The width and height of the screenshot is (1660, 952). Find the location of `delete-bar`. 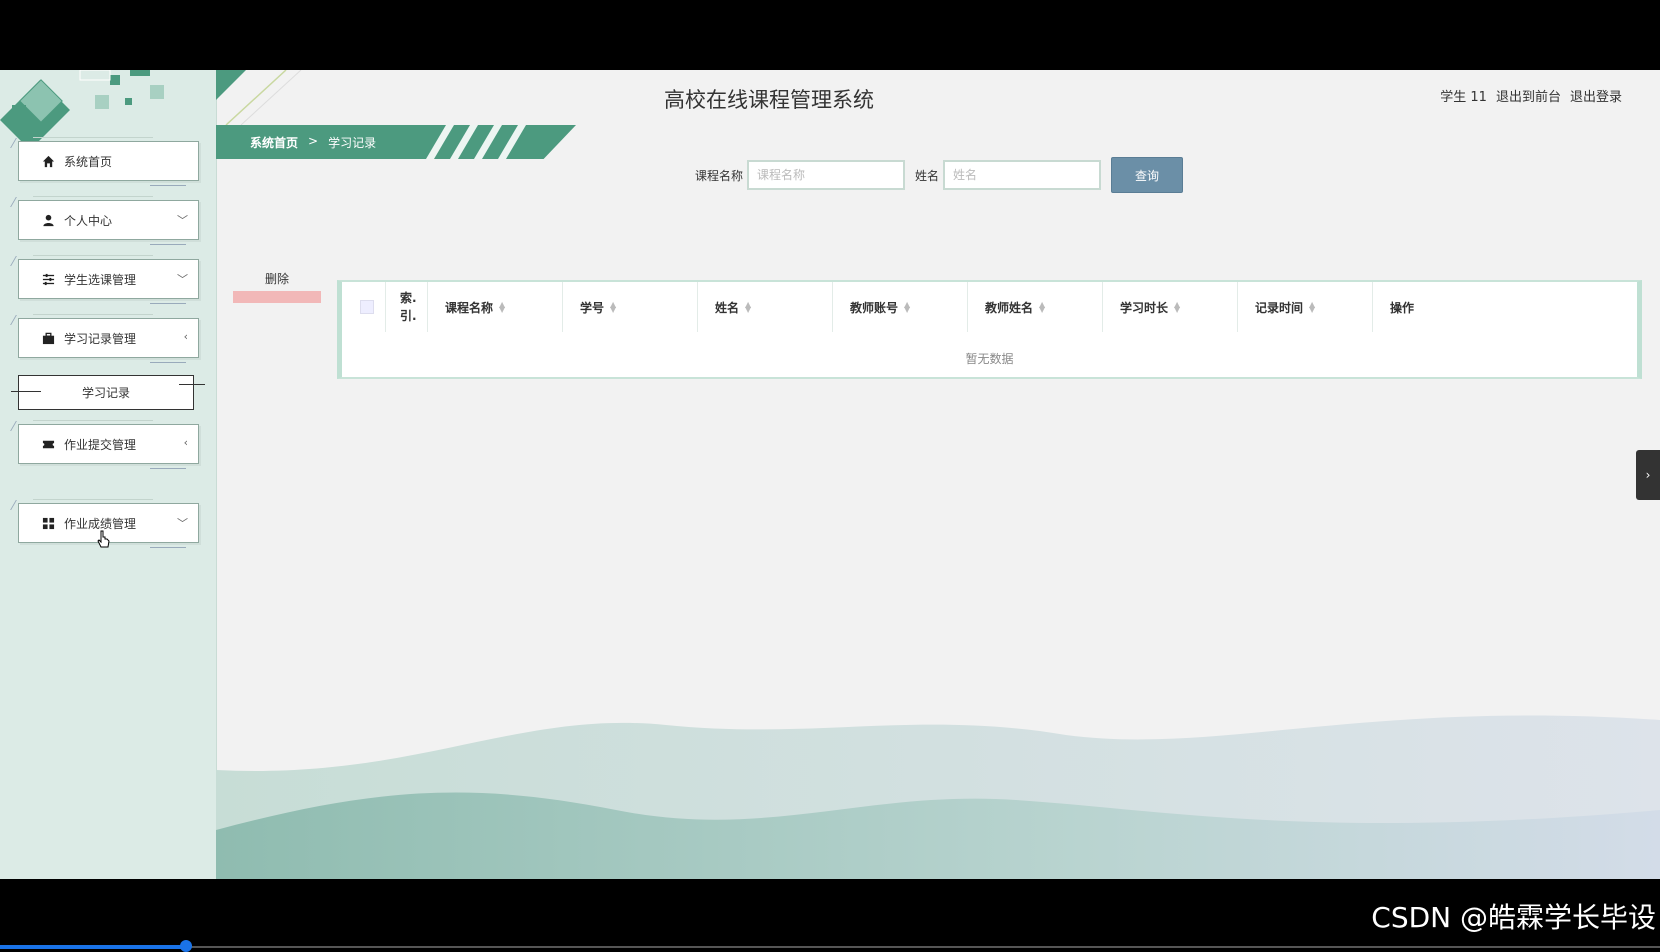

delete-bar is located at coordinates (277, 297).